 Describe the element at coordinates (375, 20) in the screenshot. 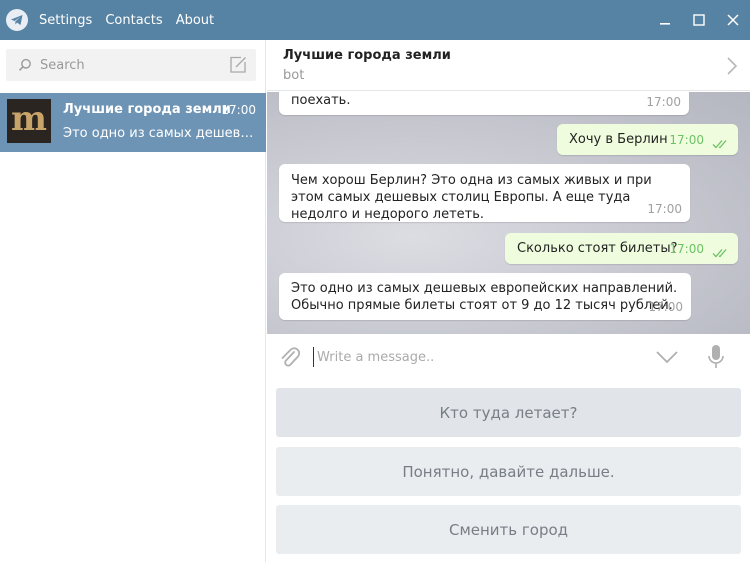

I see `title-bar: Settings Contacts About` at that location.